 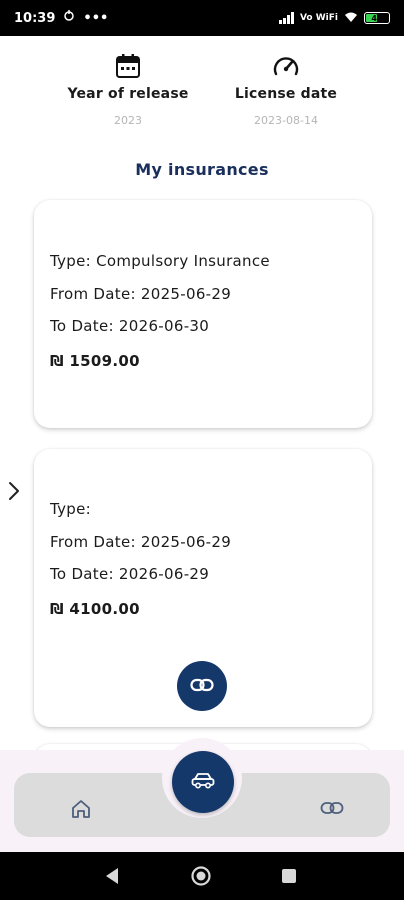 What do you see at coordinates (202, 18) in the screenshot?
I see `status-bar: 10:39 ••• Vo WiFi 44` at bounding box center [202, 18].